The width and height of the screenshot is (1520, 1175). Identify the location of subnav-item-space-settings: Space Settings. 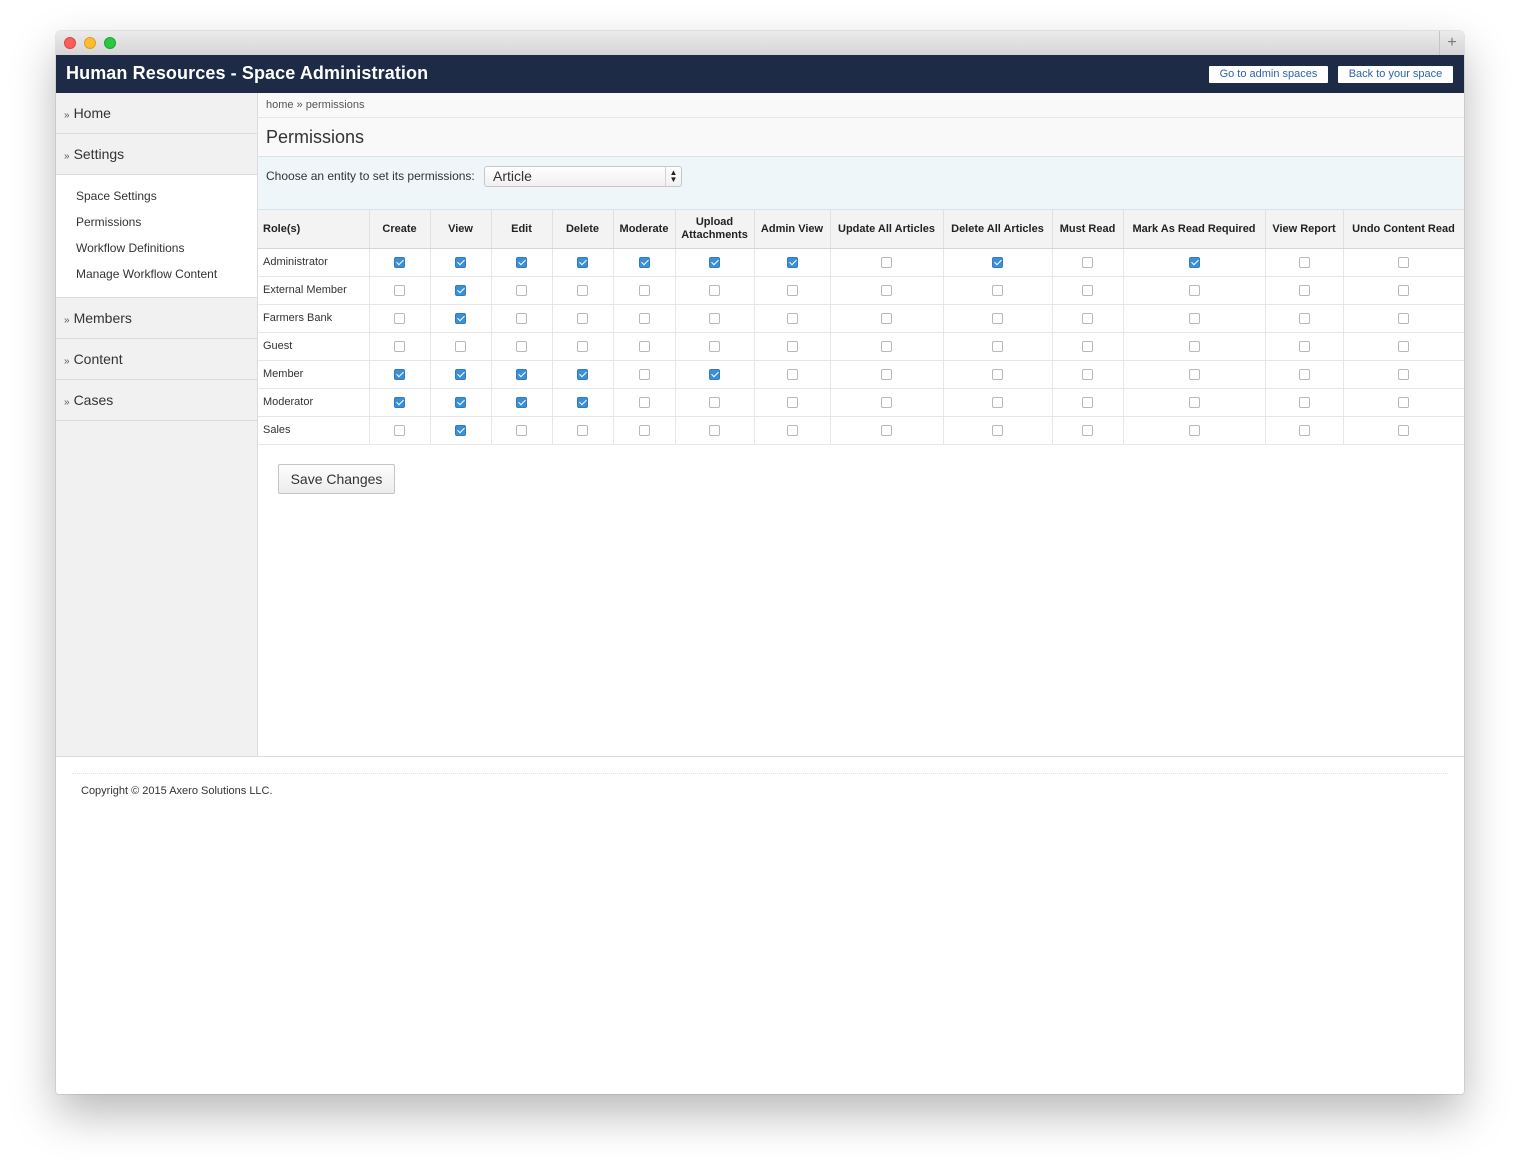
(166, 196).